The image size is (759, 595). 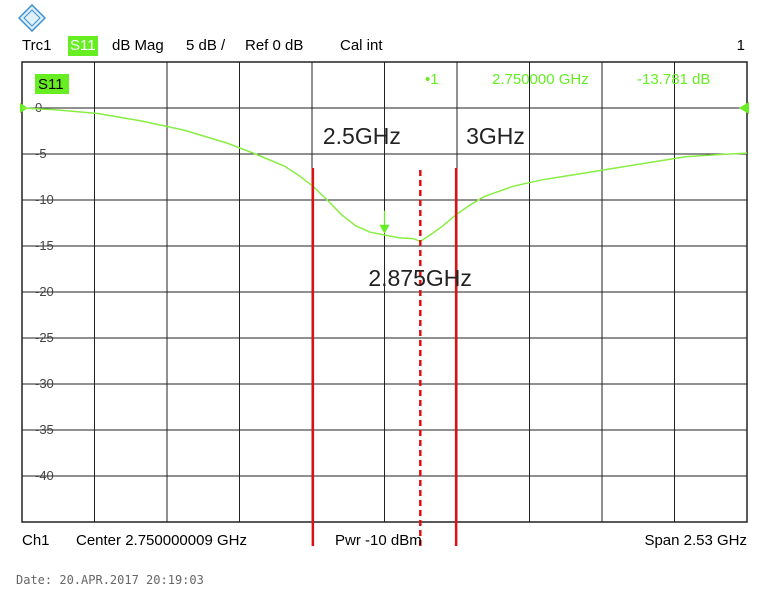 I want to click on marker-readout-value: -13.781 dB, so click(x=673, y=79).